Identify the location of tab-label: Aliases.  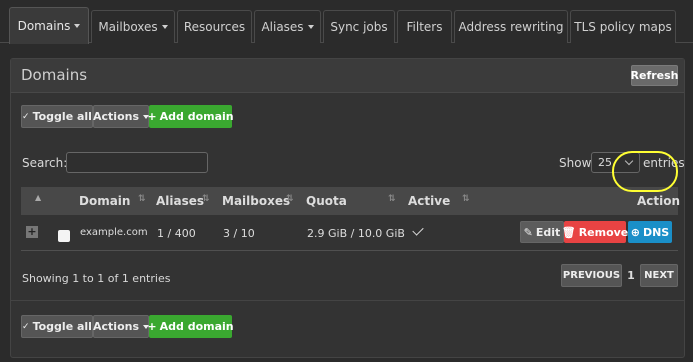
(282, 27).